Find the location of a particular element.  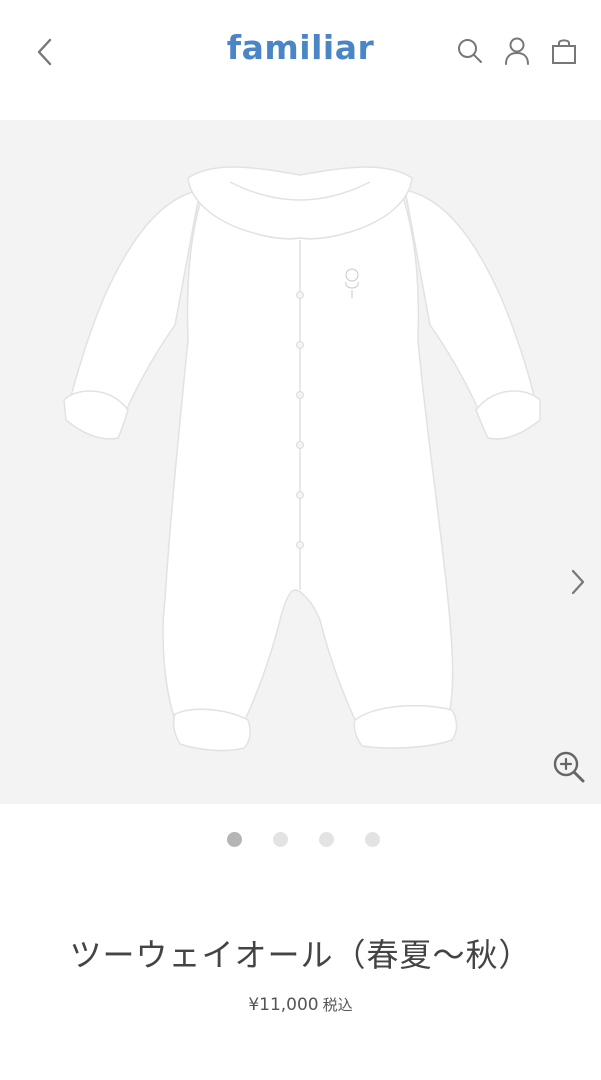

account-icon is located at coordinates (517, 51).